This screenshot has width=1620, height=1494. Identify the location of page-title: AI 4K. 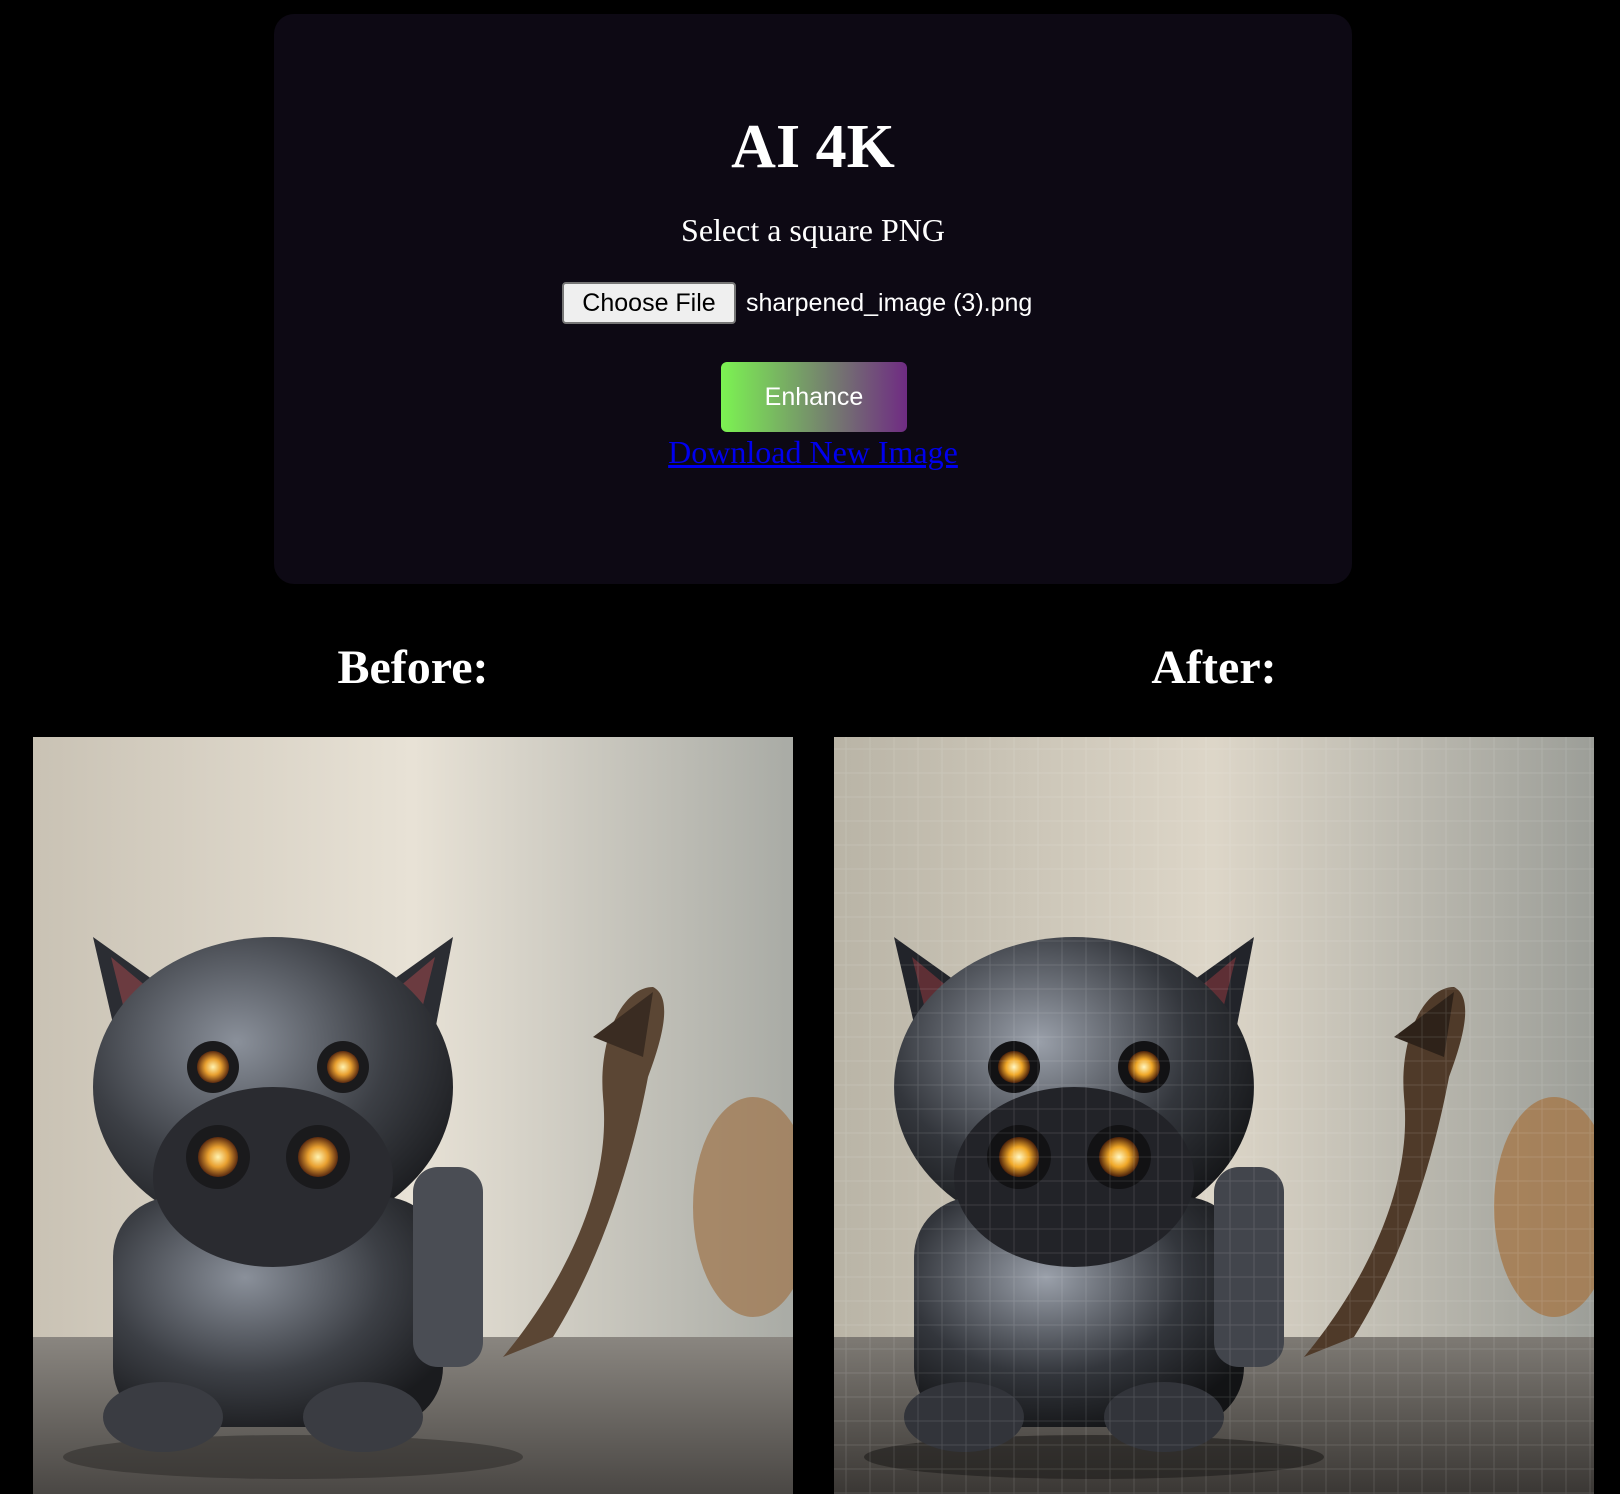
(813, 147).